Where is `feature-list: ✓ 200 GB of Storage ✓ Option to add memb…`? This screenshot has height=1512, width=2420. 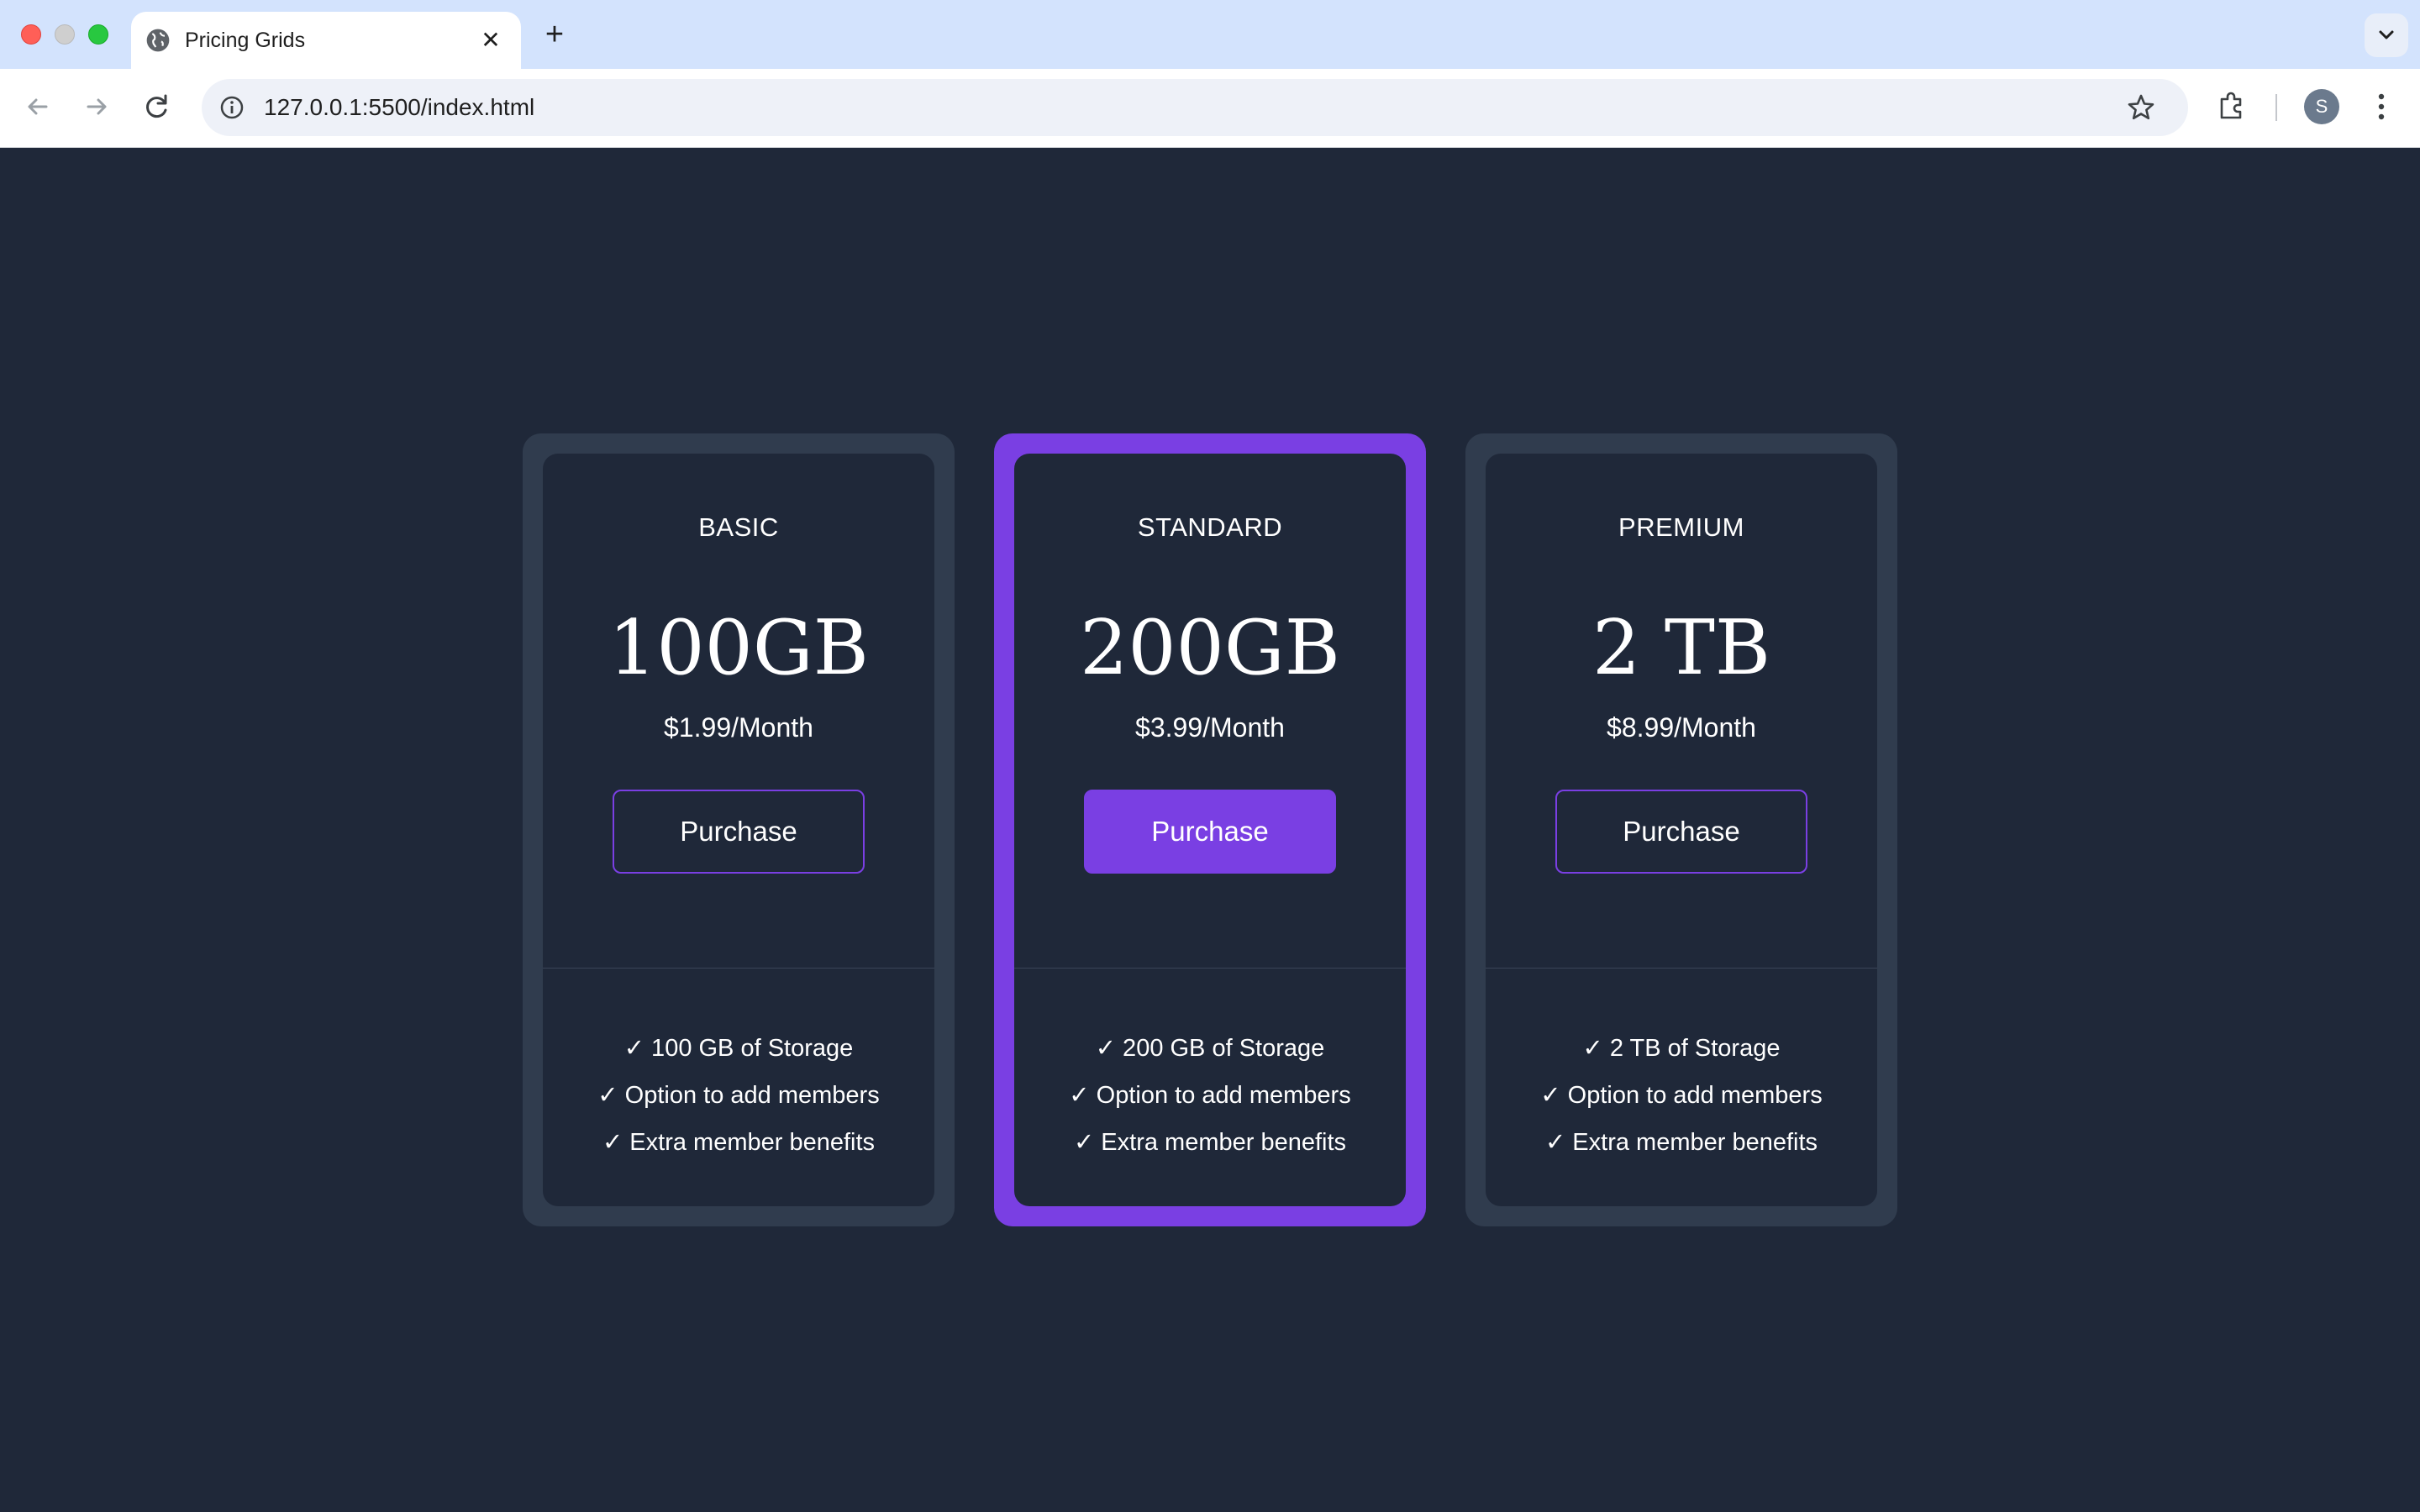
feature-list: ✓ 200 GB of Storage ✓ Option to add memb… is located at coordinates (1210, 1095).